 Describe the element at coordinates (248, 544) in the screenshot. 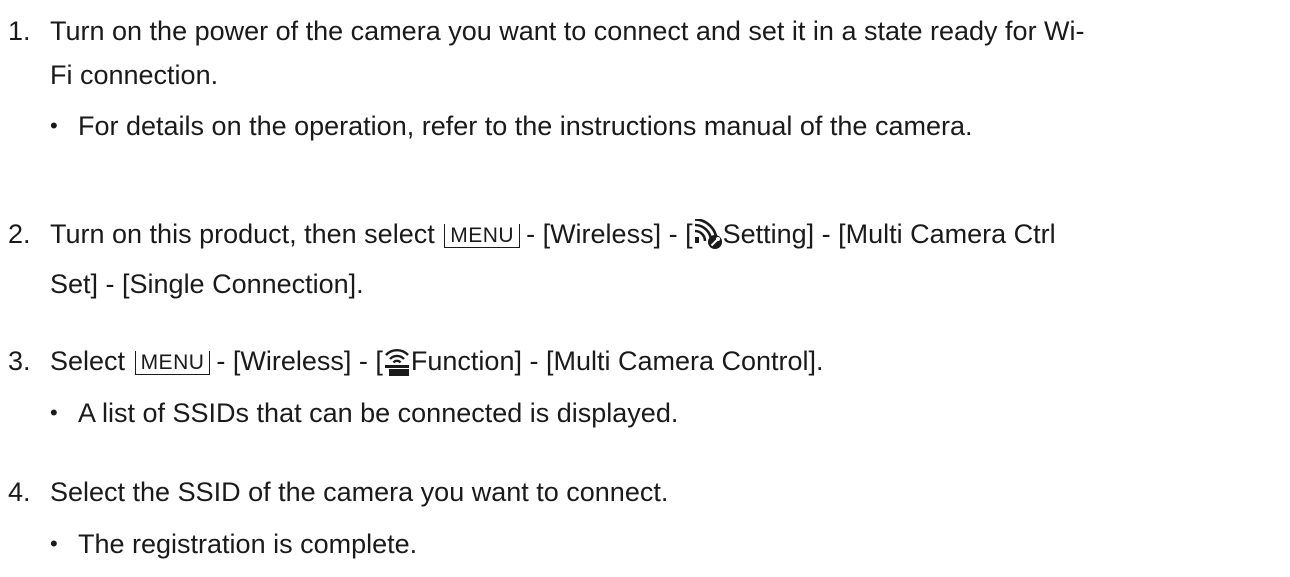

I see `bullet-text: The registration is complete.` at that location.